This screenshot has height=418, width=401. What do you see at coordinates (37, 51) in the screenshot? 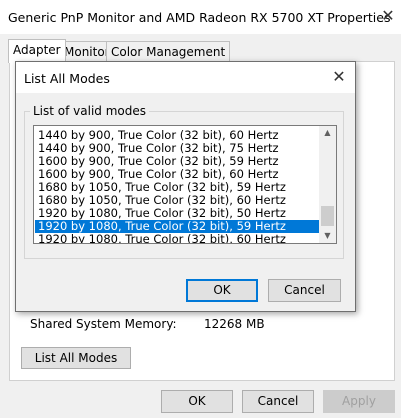
I see `tab-adapter: Adapter` at bounding box center [37, 51].